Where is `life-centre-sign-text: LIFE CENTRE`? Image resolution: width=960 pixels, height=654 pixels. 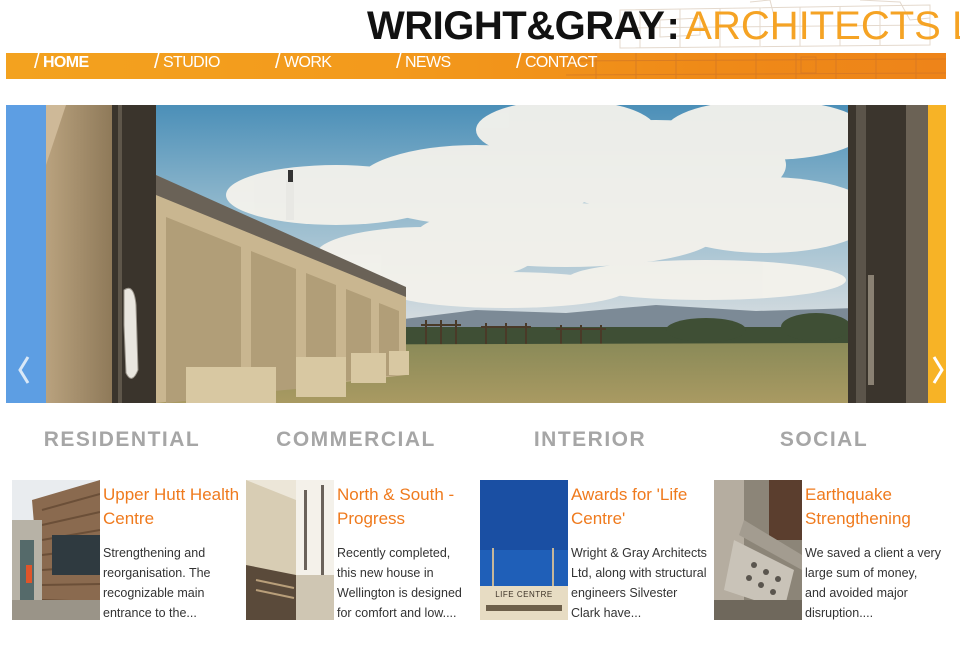 life-centre-sign-text: LIFE CENTRE is located at coordinates (524, 594).